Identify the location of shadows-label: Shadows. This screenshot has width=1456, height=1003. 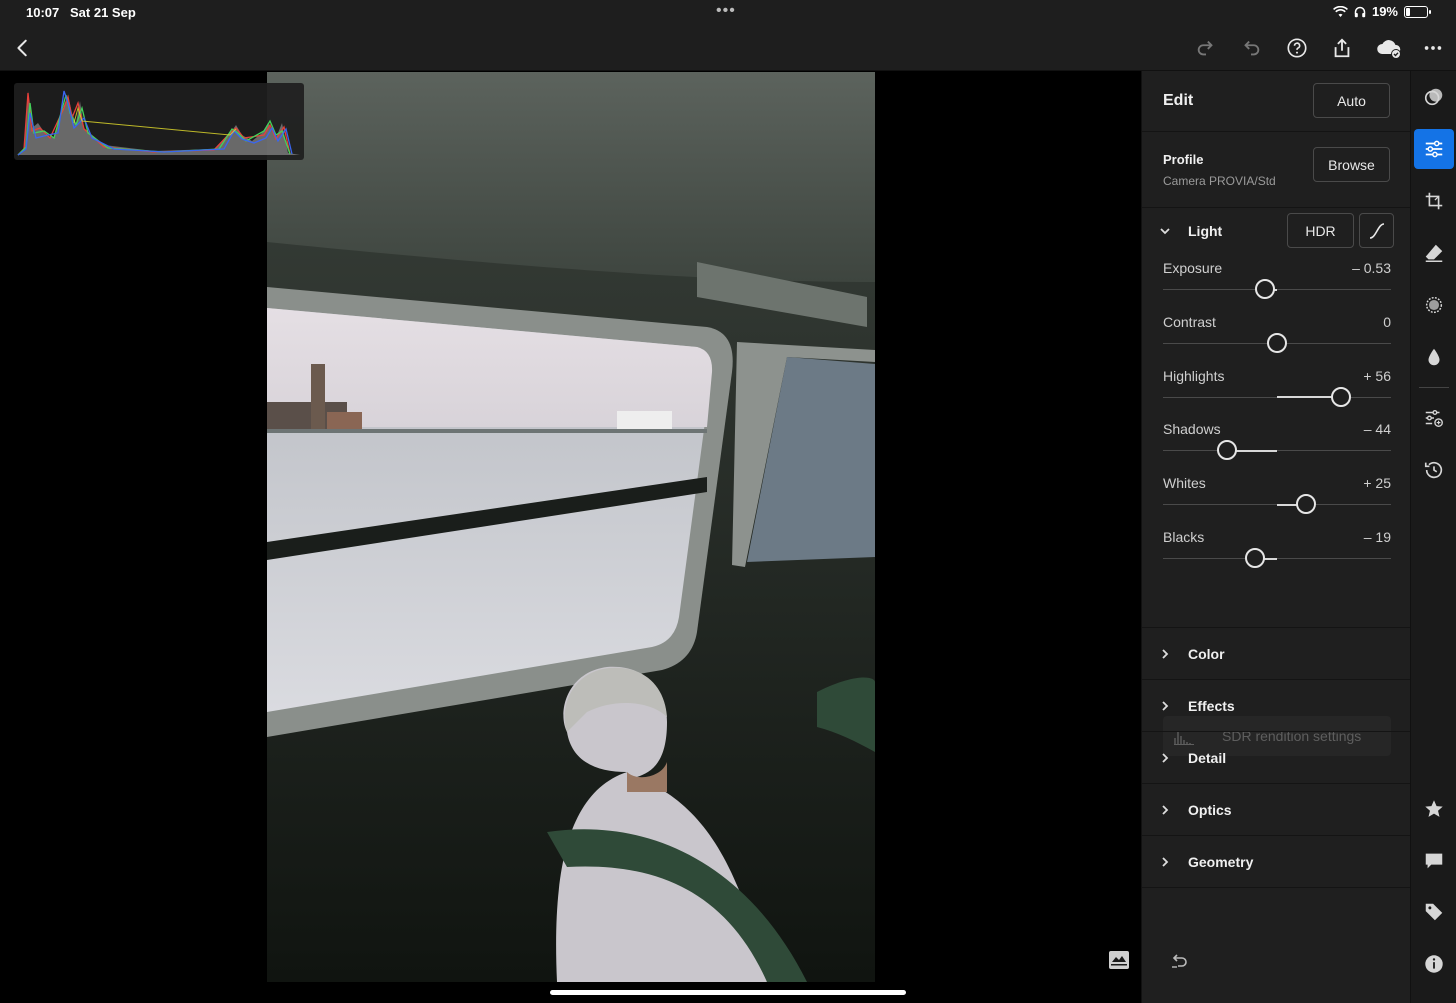
(1192, 429).